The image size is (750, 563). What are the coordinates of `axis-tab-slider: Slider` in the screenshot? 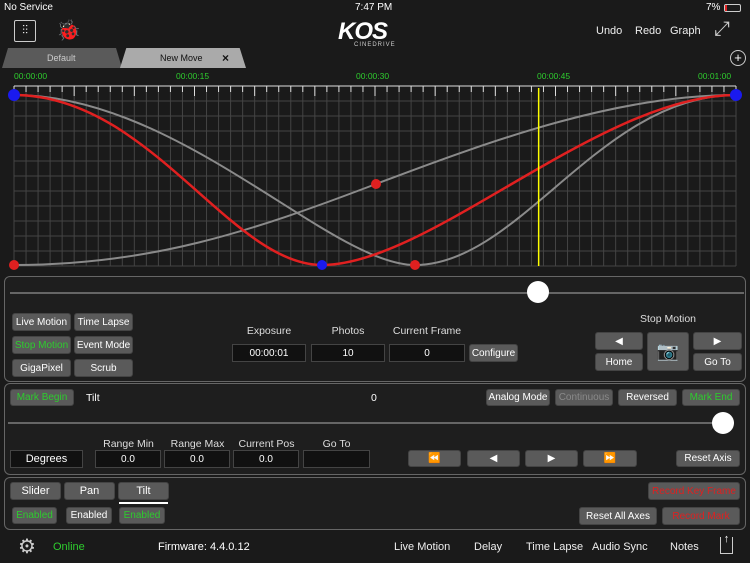 It's located at (35, 491).